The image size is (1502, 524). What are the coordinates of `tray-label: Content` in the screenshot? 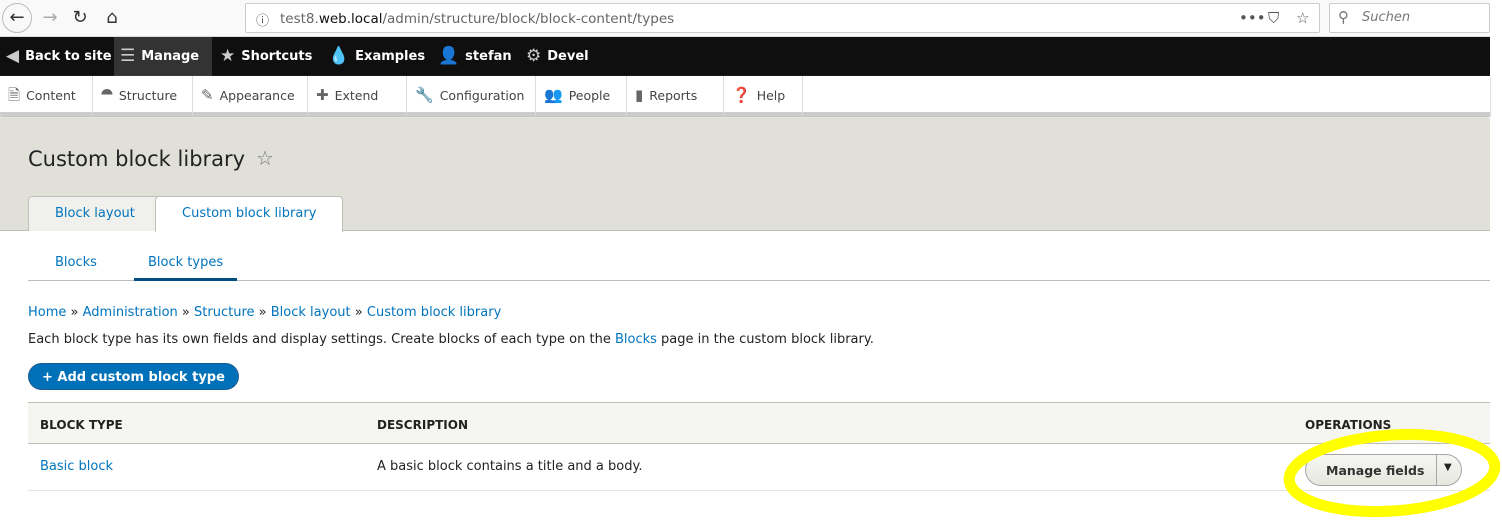 It's located at (51, 95).